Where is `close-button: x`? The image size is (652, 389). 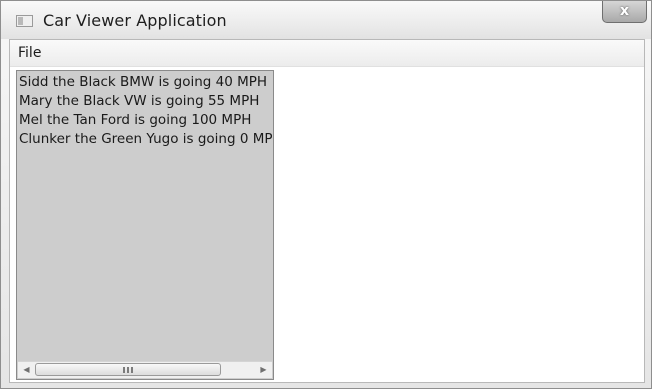
close-button: x is located at coordinates (624, 12).